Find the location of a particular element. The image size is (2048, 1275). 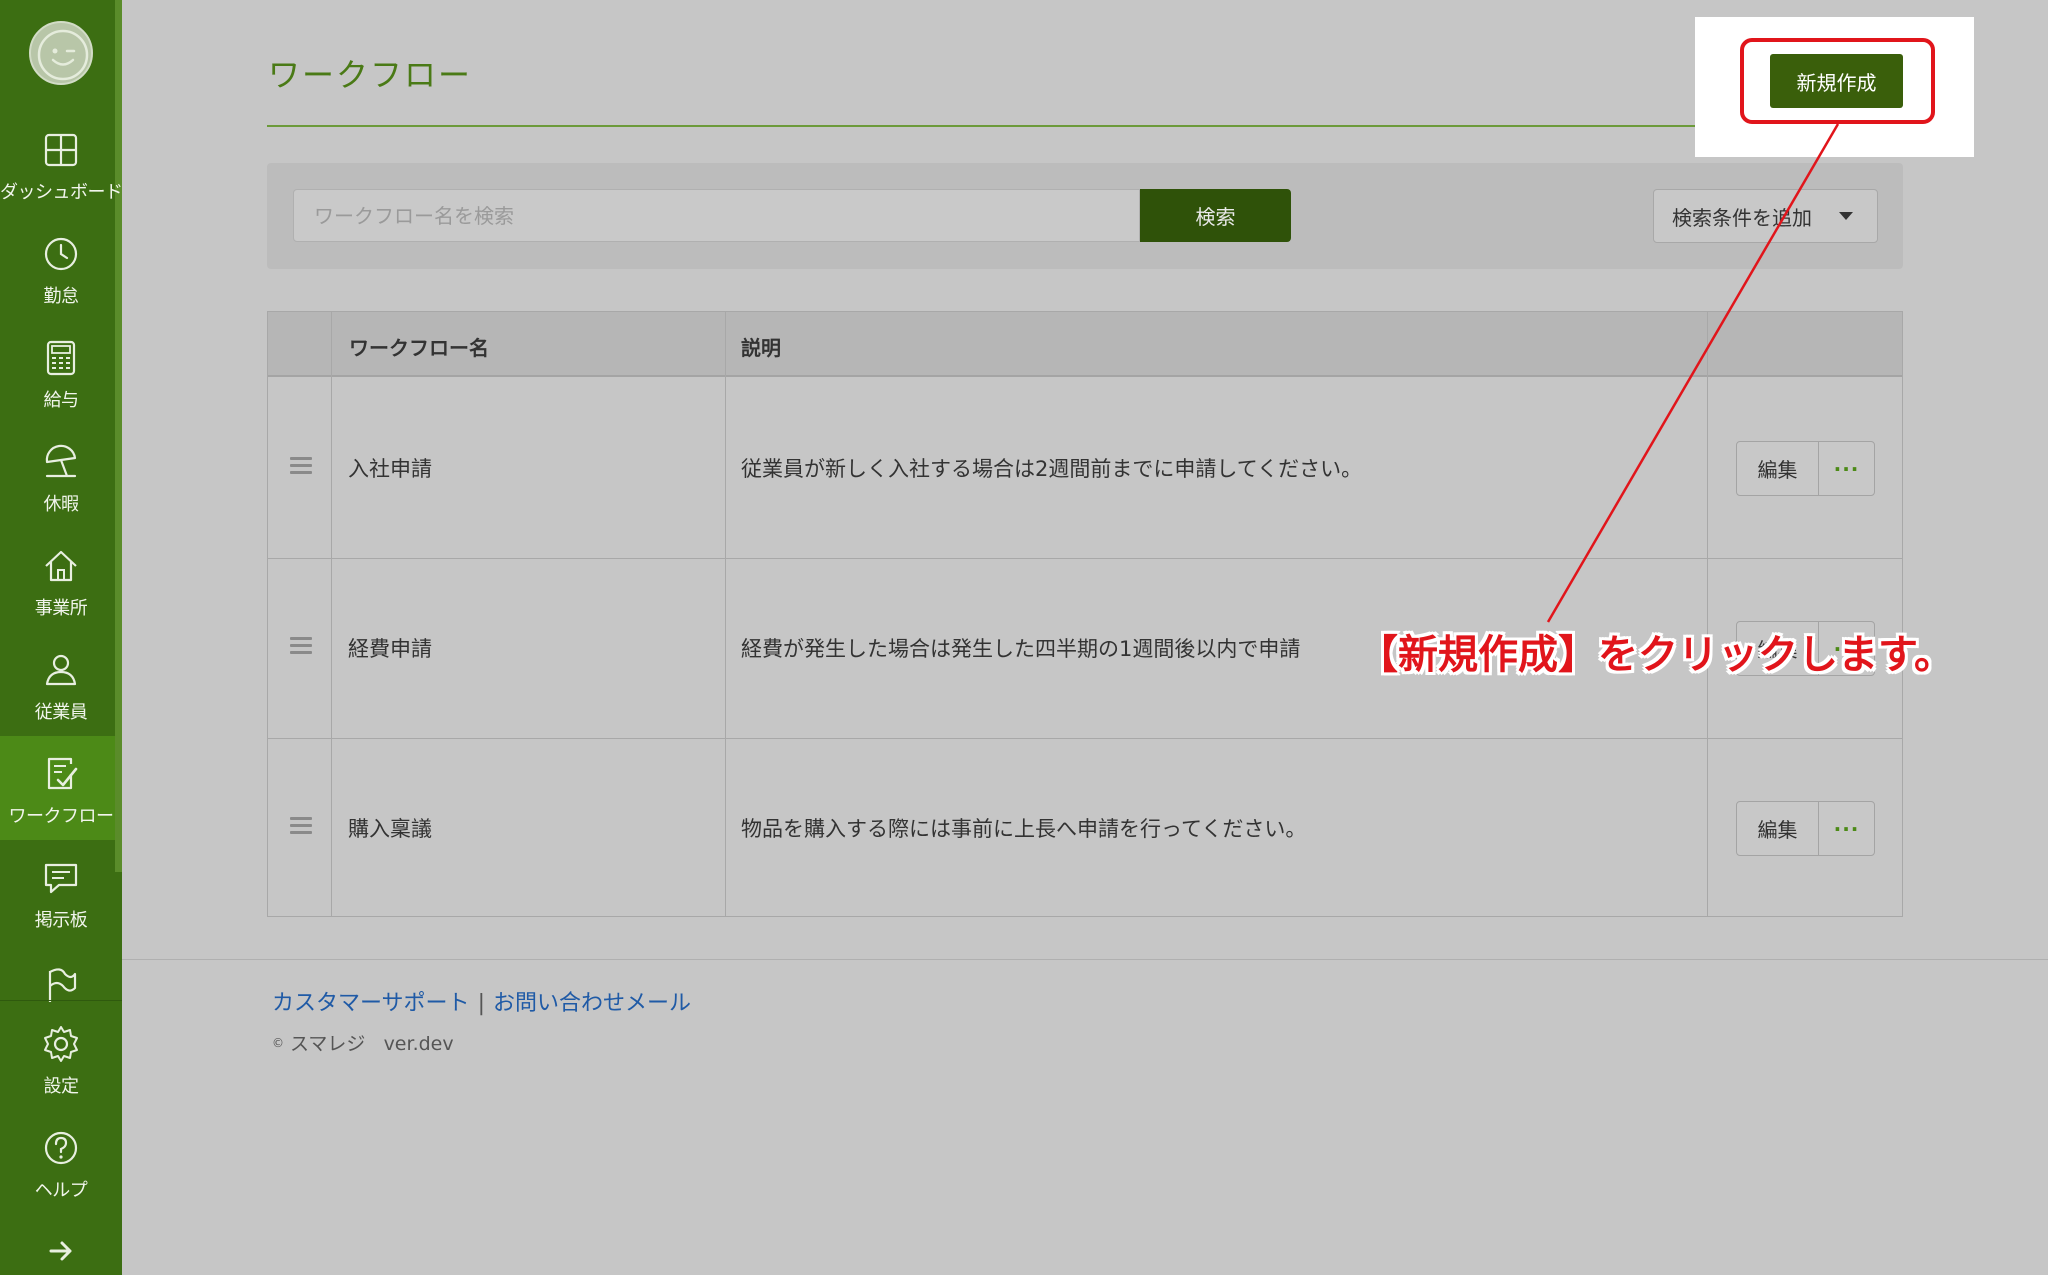

sidebar-divider is located at coordinates (61, 1000).